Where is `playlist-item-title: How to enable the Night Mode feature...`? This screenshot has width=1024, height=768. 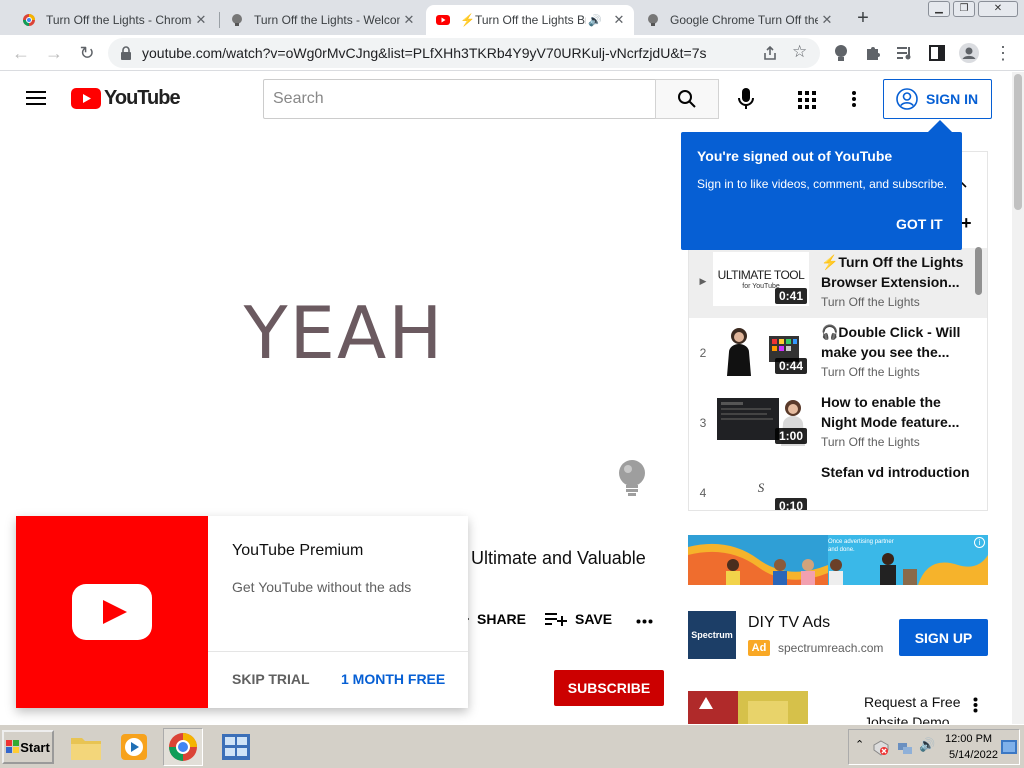 playlist-item-title: How to enable the Night Mode feature... is located at coordinates (896, 412).